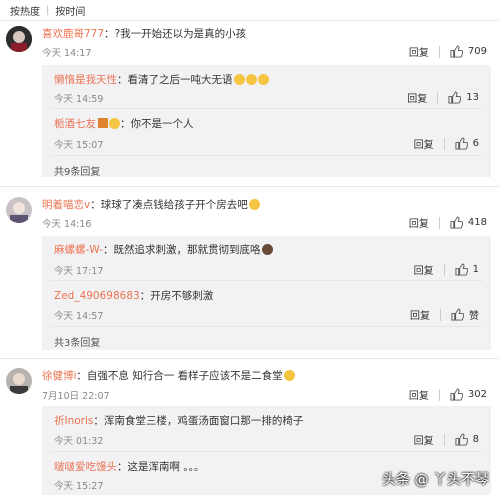 The height and width of the screenshot is (495, 499). Describe the element at coordinates (66, 205) in the screenshot. I see `comment-username: 明着喵恋v` at that location.